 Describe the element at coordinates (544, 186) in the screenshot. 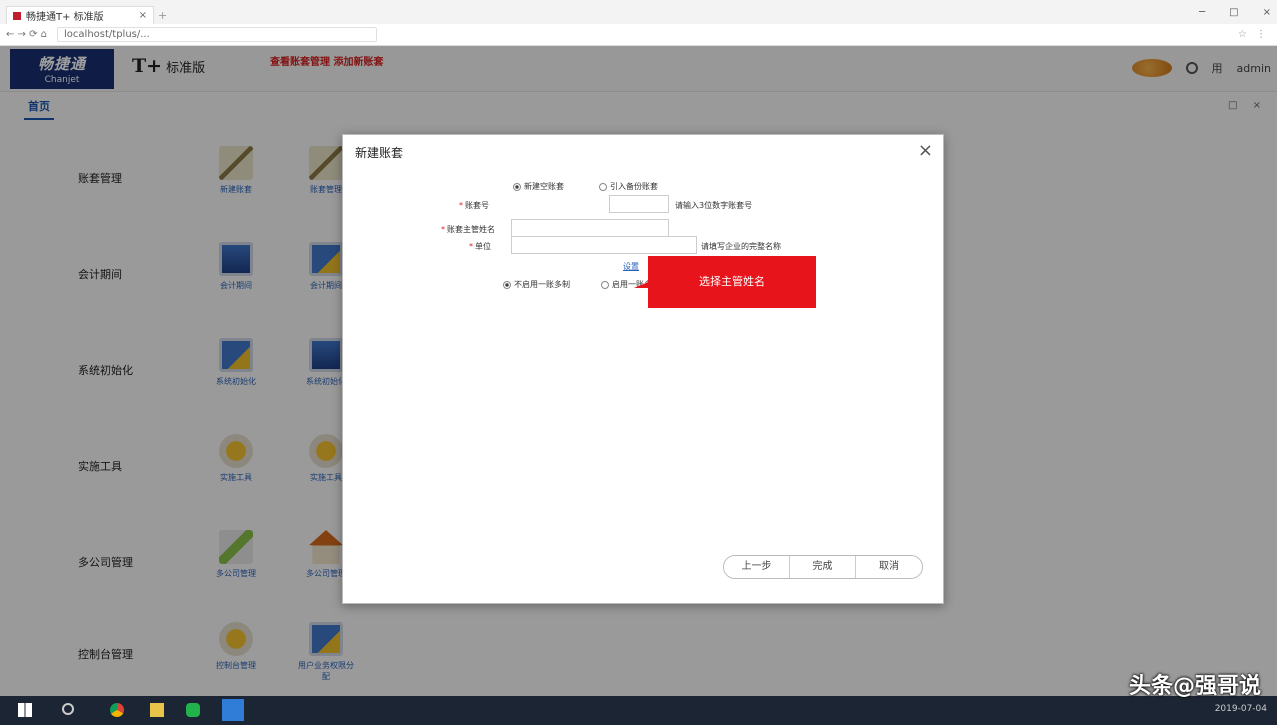

I see `radio-label: 新建空账套` at that location.